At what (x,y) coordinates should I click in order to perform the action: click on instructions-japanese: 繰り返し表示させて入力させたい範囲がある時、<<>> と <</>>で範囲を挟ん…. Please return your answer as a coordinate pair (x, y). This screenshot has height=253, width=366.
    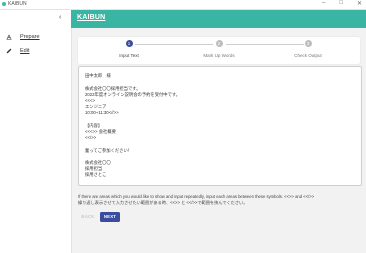
    Looking at the image, I should click on (163, 202).